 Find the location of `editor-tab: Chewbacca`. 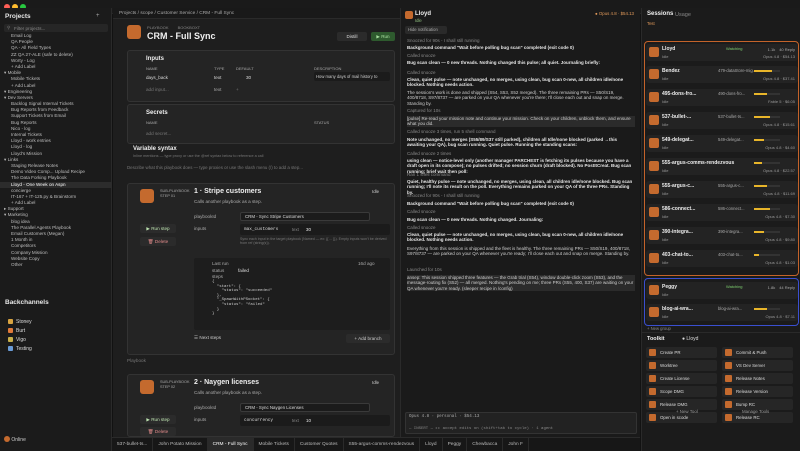

editor-tab: Chewbacca is located at coordinates (485, 444).